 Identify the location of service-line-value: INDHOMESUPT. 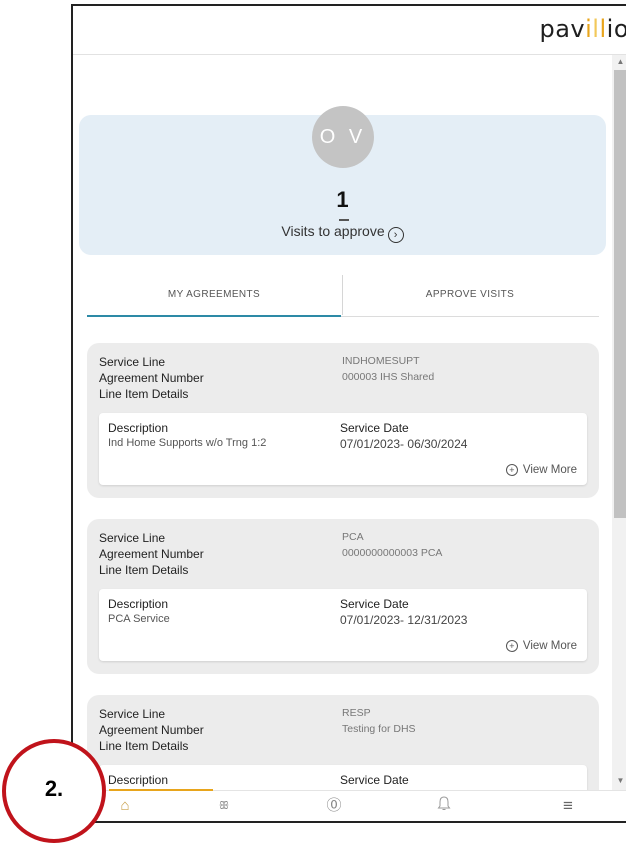
(381, 361).